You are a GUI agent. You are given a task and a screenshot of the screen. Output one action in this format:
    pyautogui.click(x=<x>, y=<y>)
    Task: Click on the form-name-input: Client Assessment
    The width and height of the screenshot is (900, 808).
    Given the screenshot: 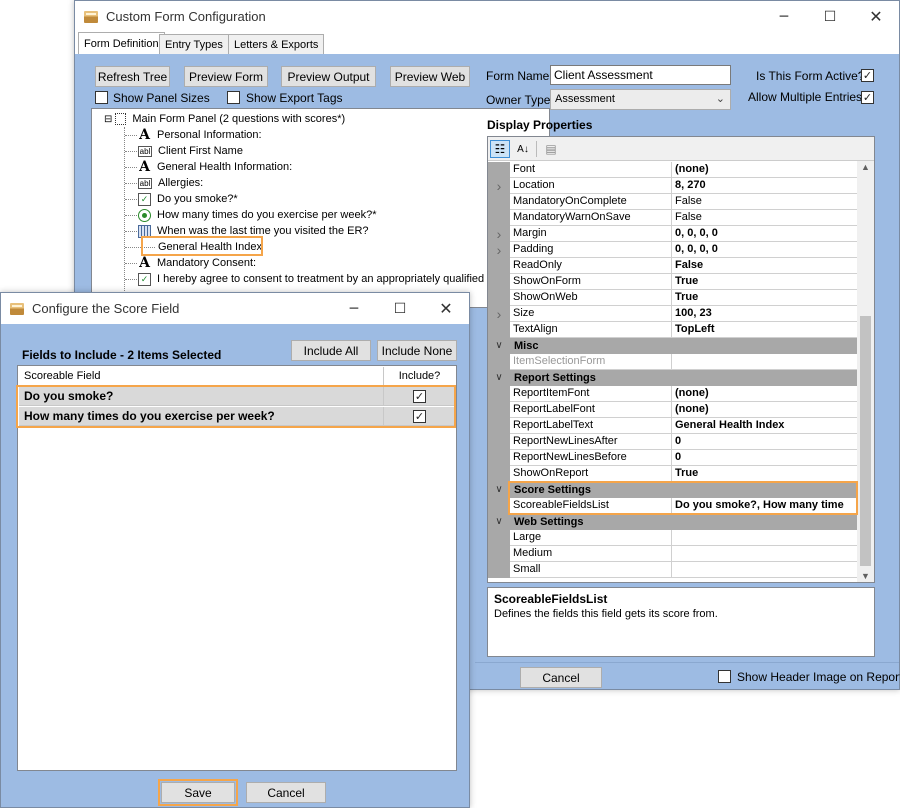 What is the action you would take?
    pyautogui.click(x=640, y=75)
    